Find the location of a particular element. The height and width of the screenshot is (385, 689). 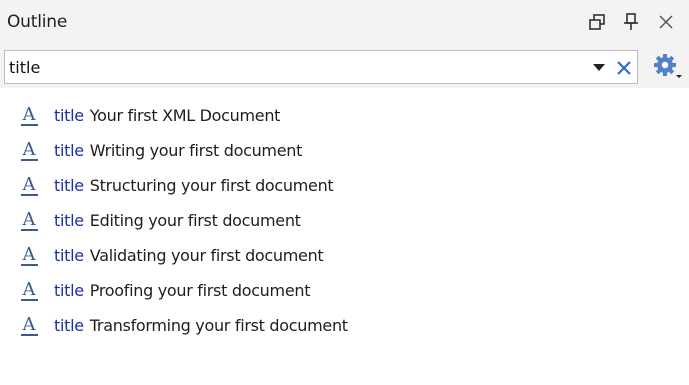

dropdown-arrow-icon is located at coordinates (599, 67).